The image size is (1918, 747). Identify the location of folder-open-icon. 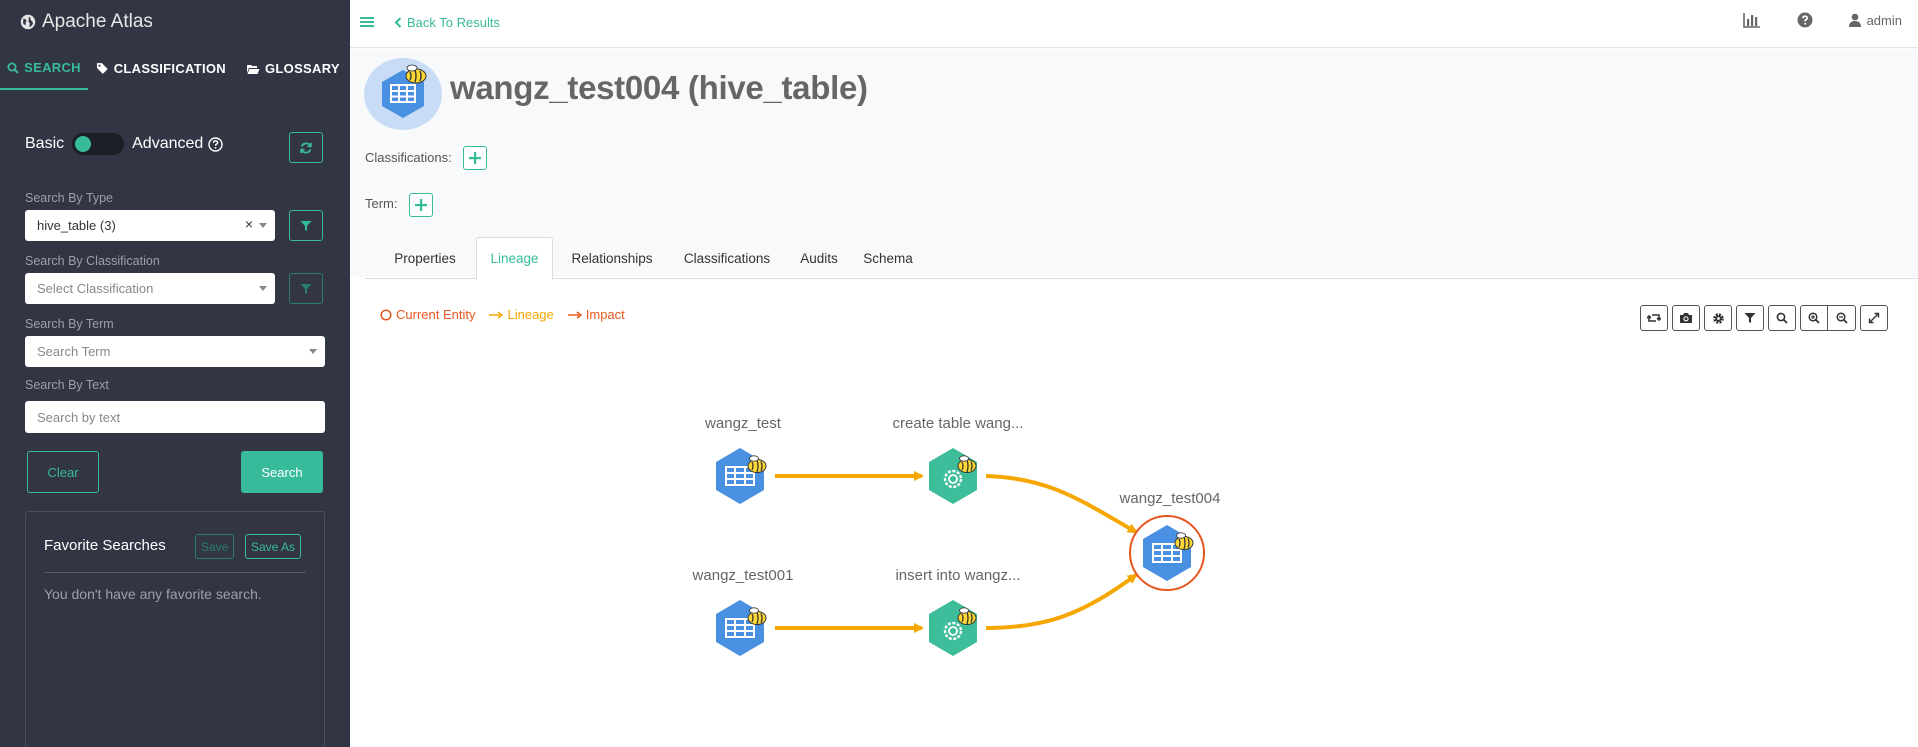
(253, 69).